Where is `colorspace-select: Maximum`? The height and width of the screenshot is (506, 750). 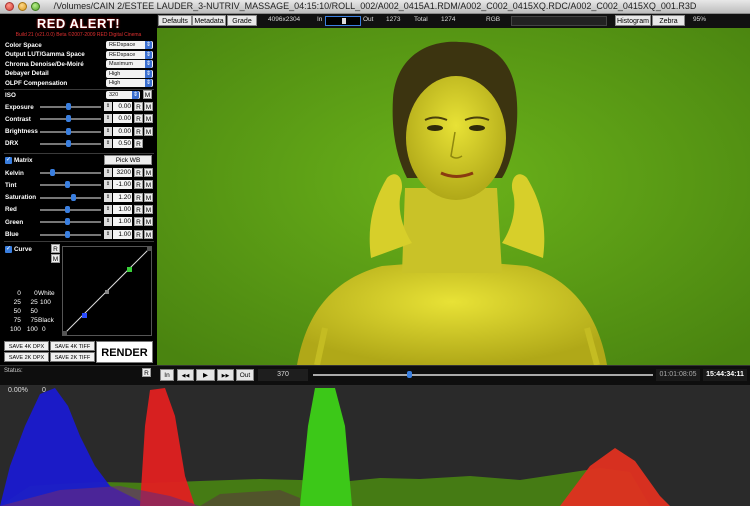 colorspace-select: Maximum is located at coordinates (129, 64).